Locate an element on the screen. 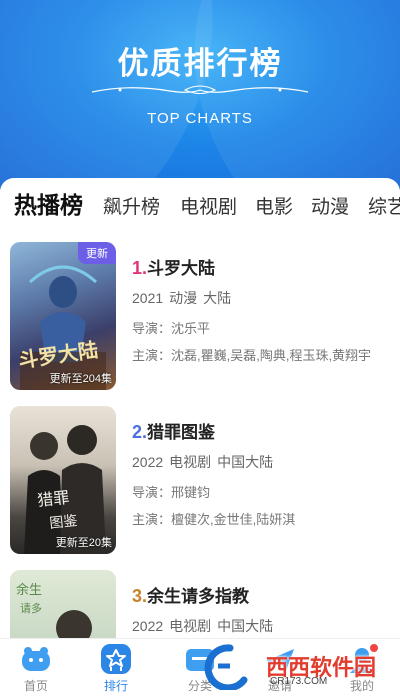 This screenshot has height=697, width=400. item-title-row: 3.余生请多指教 is located at coordinates (261, 595).